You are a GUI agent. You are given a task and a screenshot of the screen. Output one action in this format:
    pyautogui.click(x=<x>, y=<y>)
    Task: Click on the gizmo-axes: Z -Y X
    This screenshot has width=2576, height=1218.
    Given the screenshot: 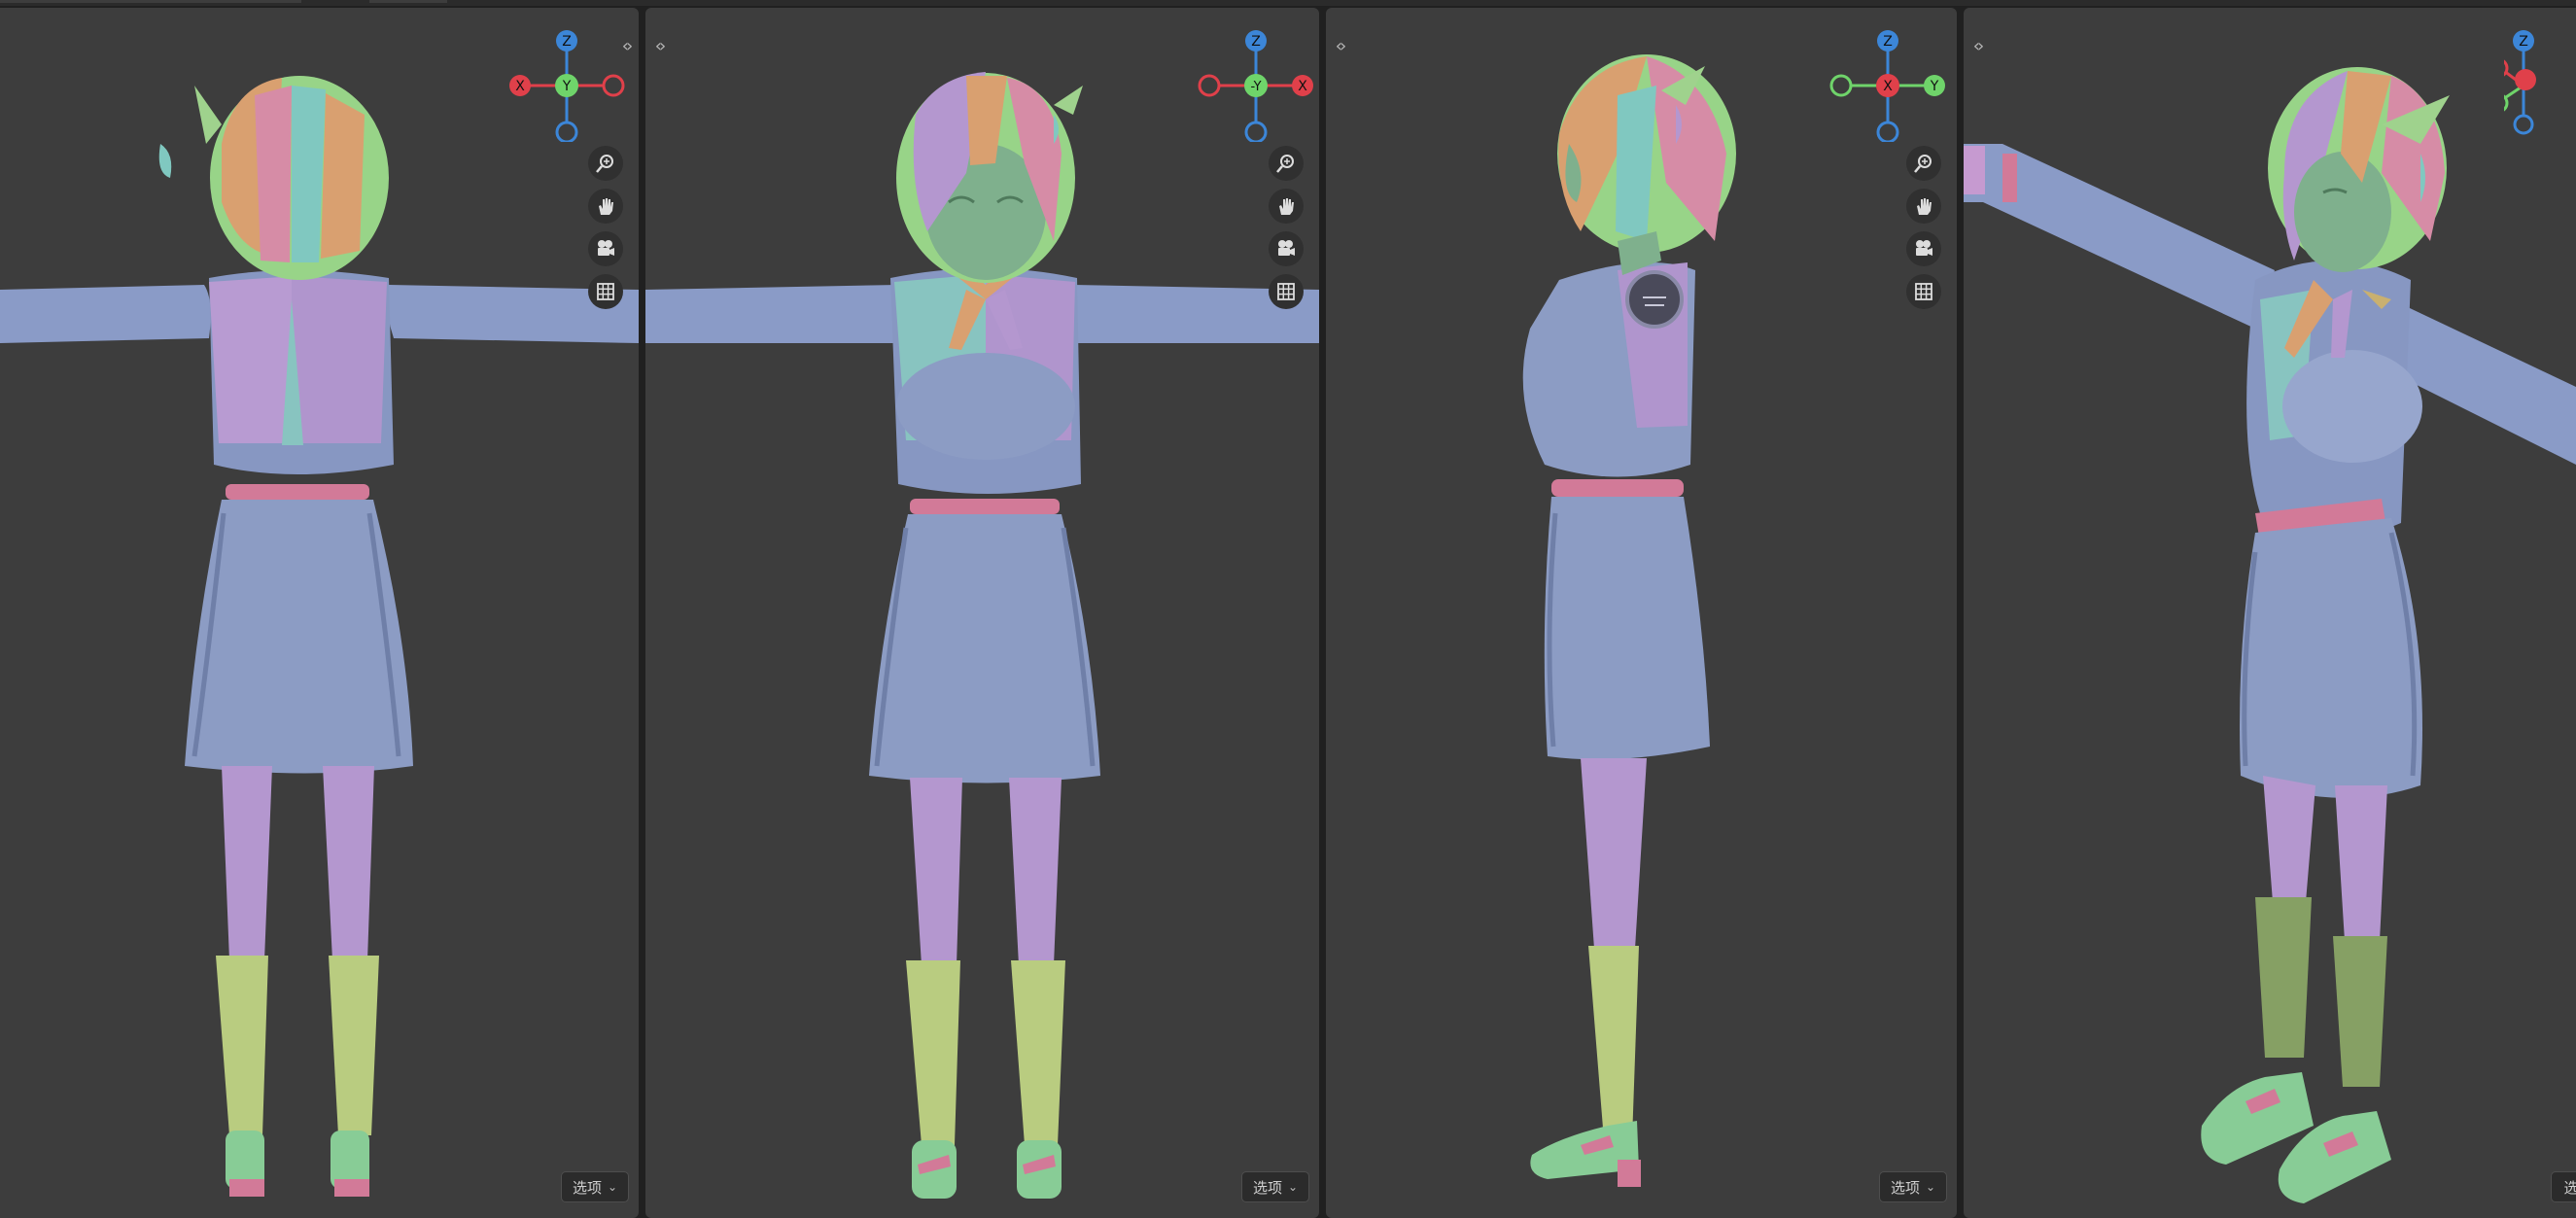 What is the action you would take?
    pyautogui.click(x=1256, y=84)
    